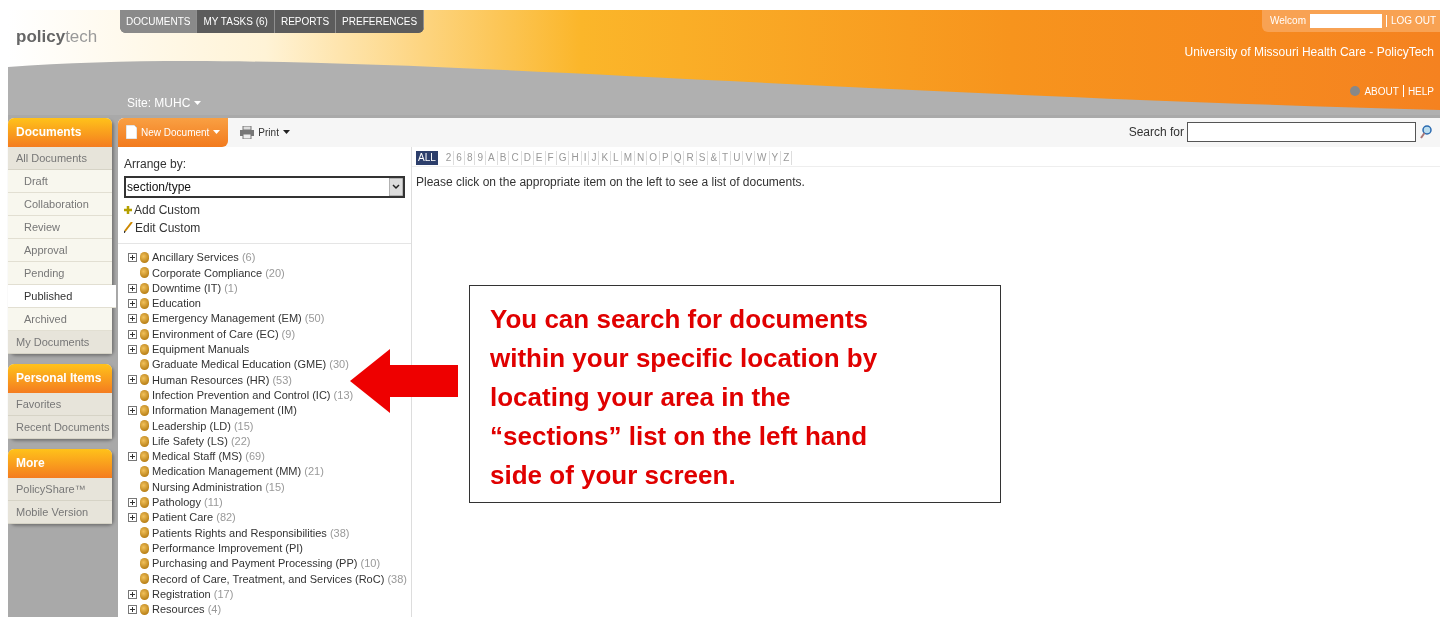  I want to click on sidebar-item: Pending, so click(60, 273).